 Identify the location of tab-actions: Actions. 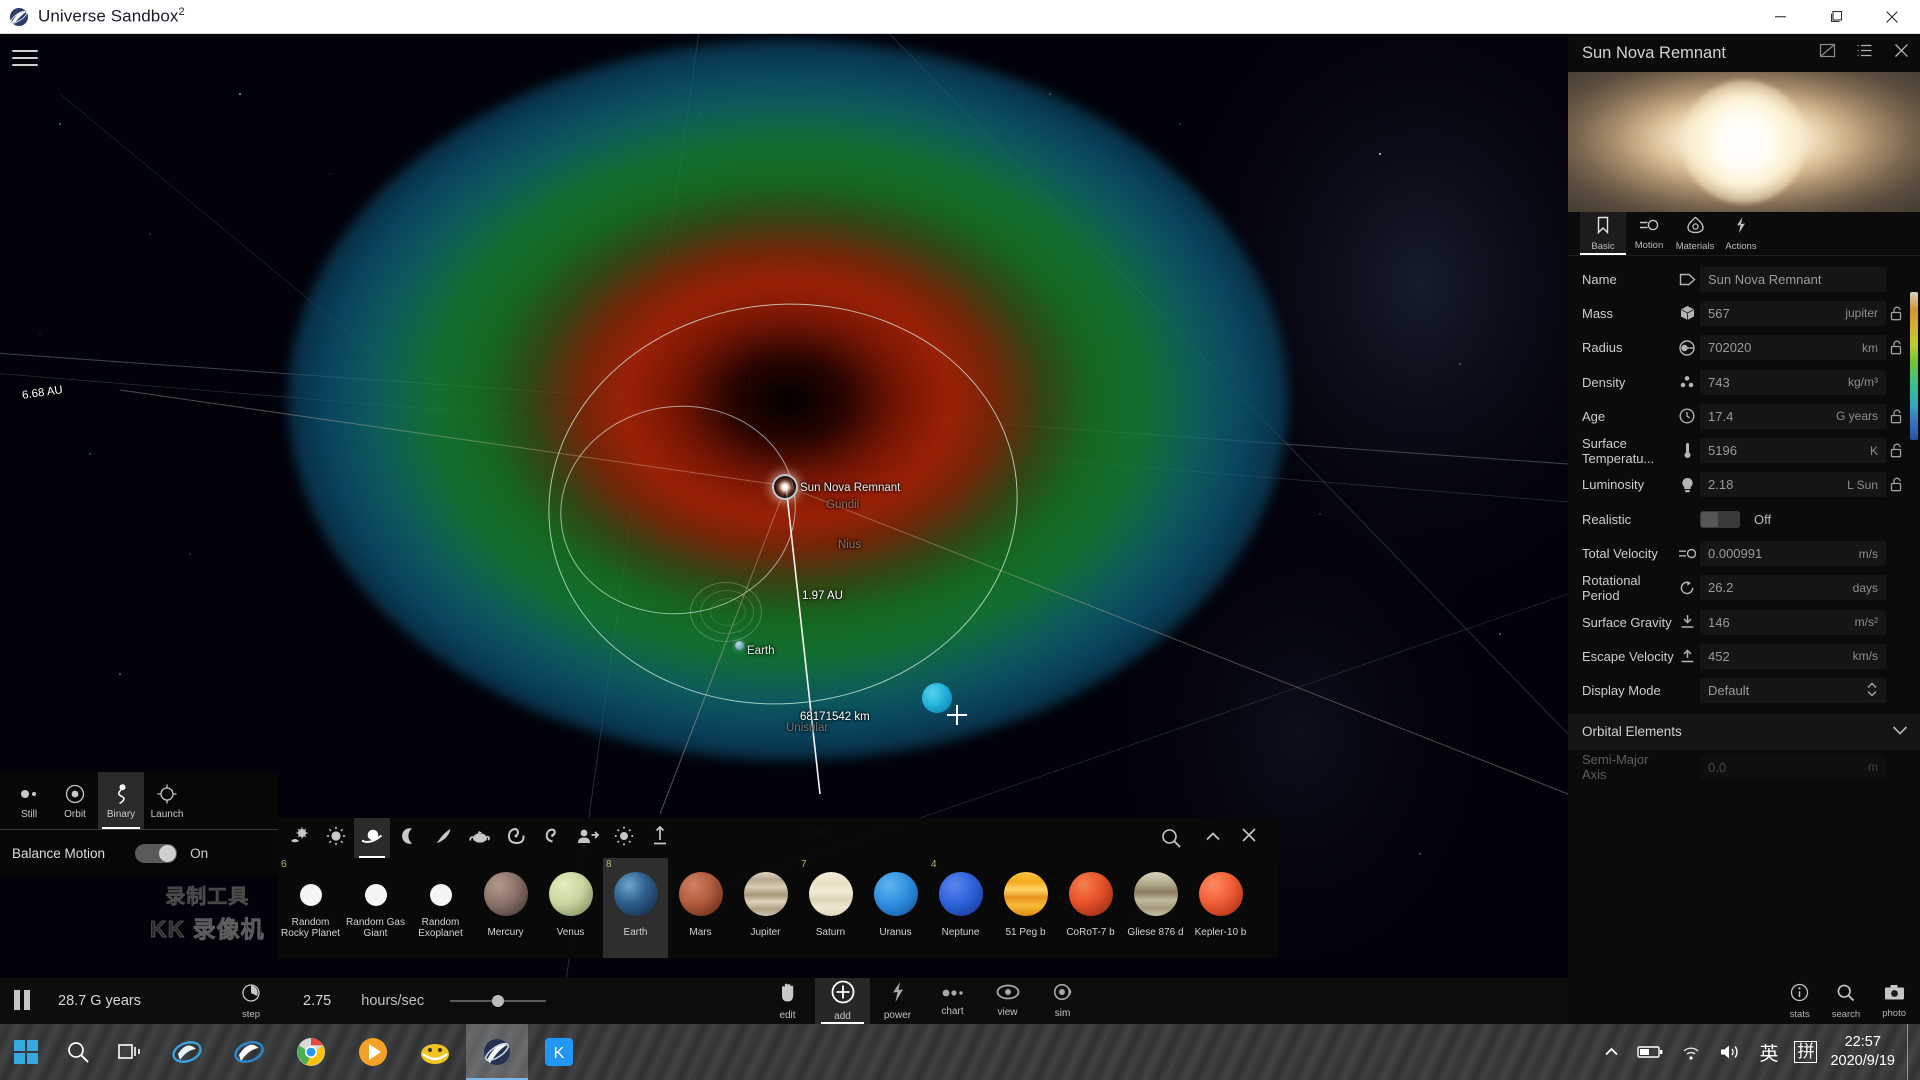
(1741, 233).